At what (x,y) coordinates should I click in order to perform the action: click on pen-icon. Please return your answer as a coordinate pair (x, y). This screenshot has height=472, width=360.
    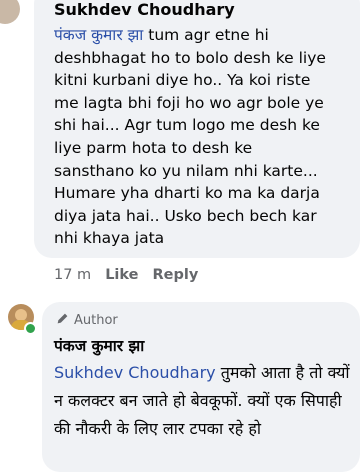
    Looking at the image, I should click on (62, 320).